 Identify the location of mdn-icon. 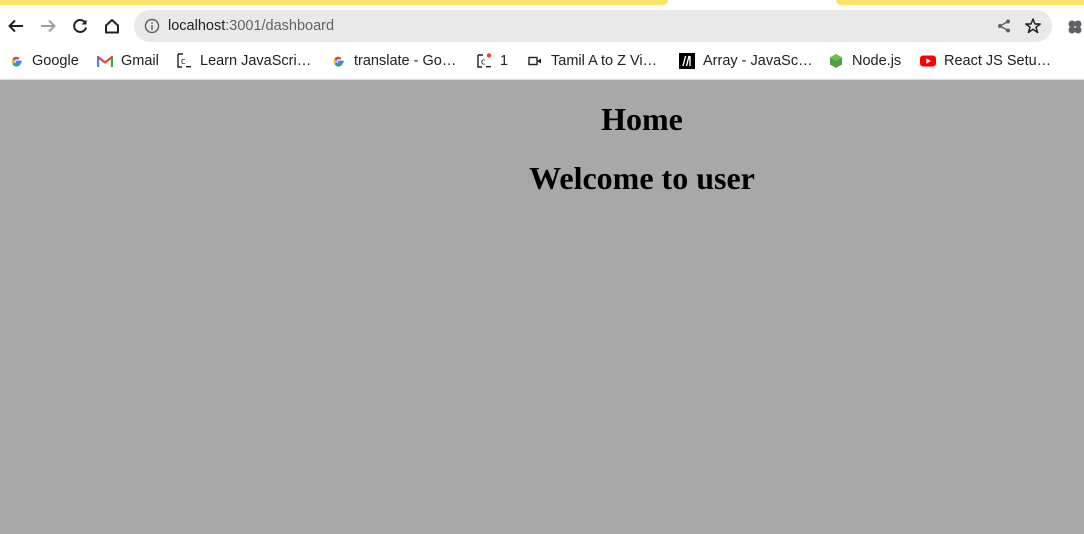
(687, 61).